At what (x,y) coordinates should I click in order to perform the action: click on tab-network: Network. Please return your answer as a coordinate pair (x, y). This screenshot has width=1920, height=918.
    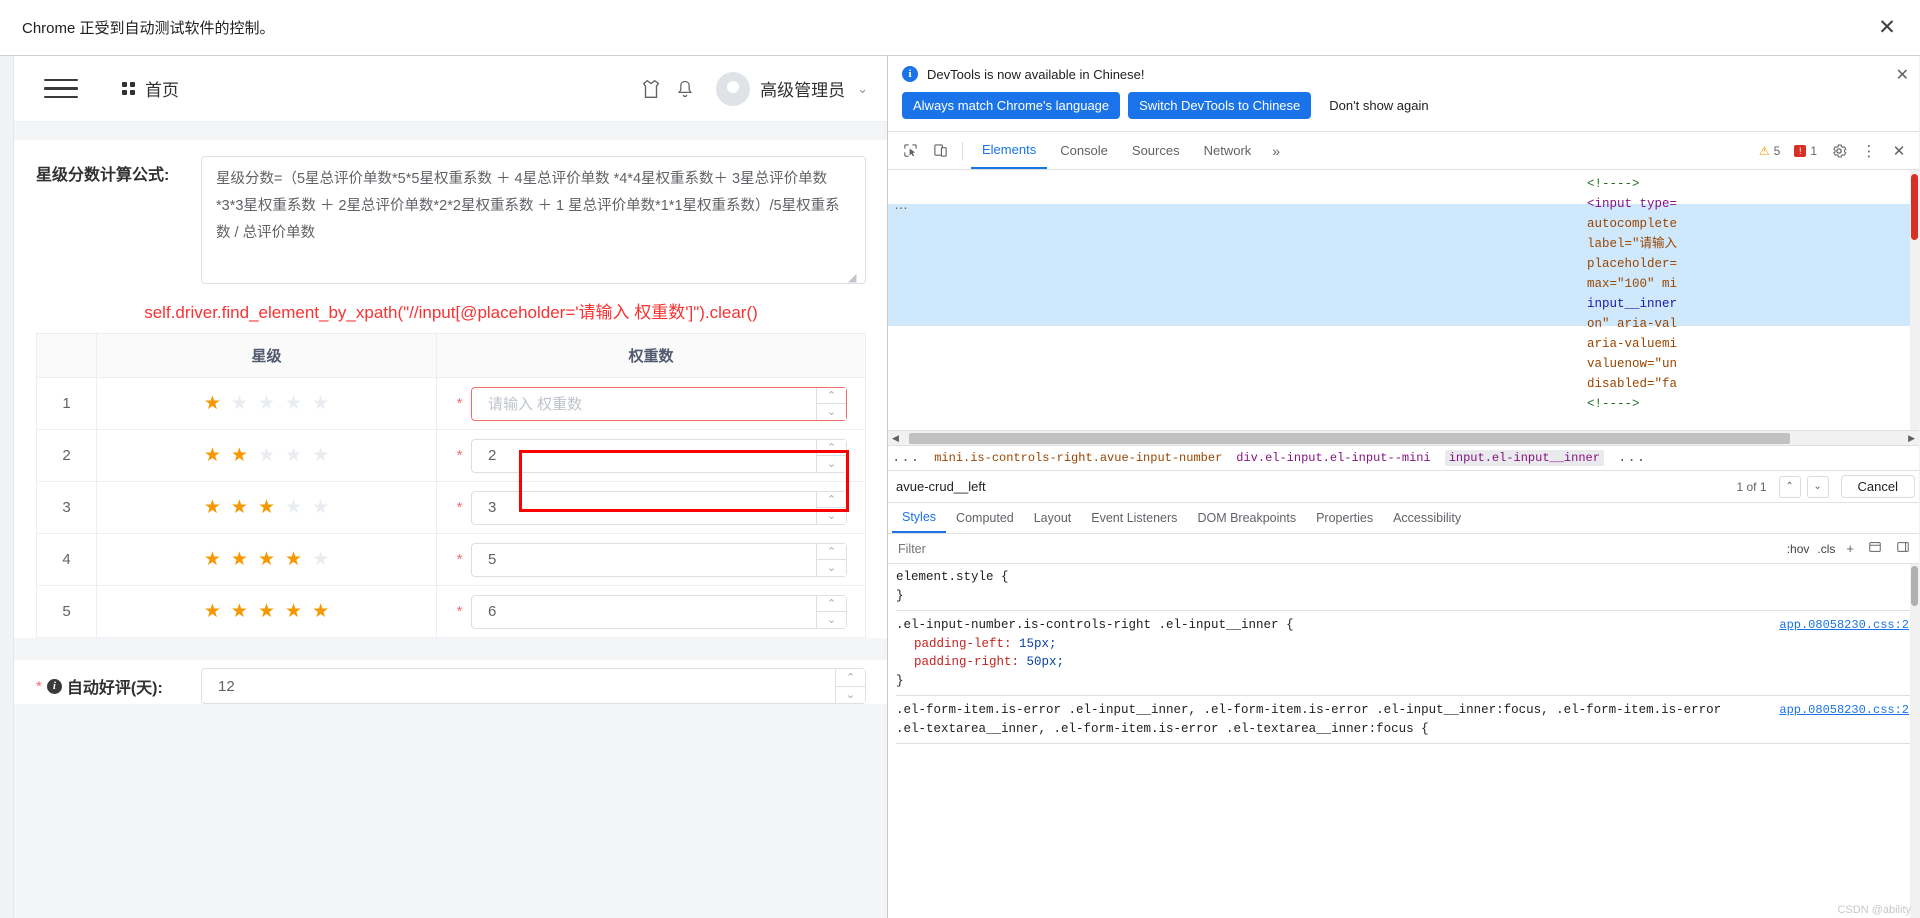
    Looking at the image, I should click on (1228, 150).